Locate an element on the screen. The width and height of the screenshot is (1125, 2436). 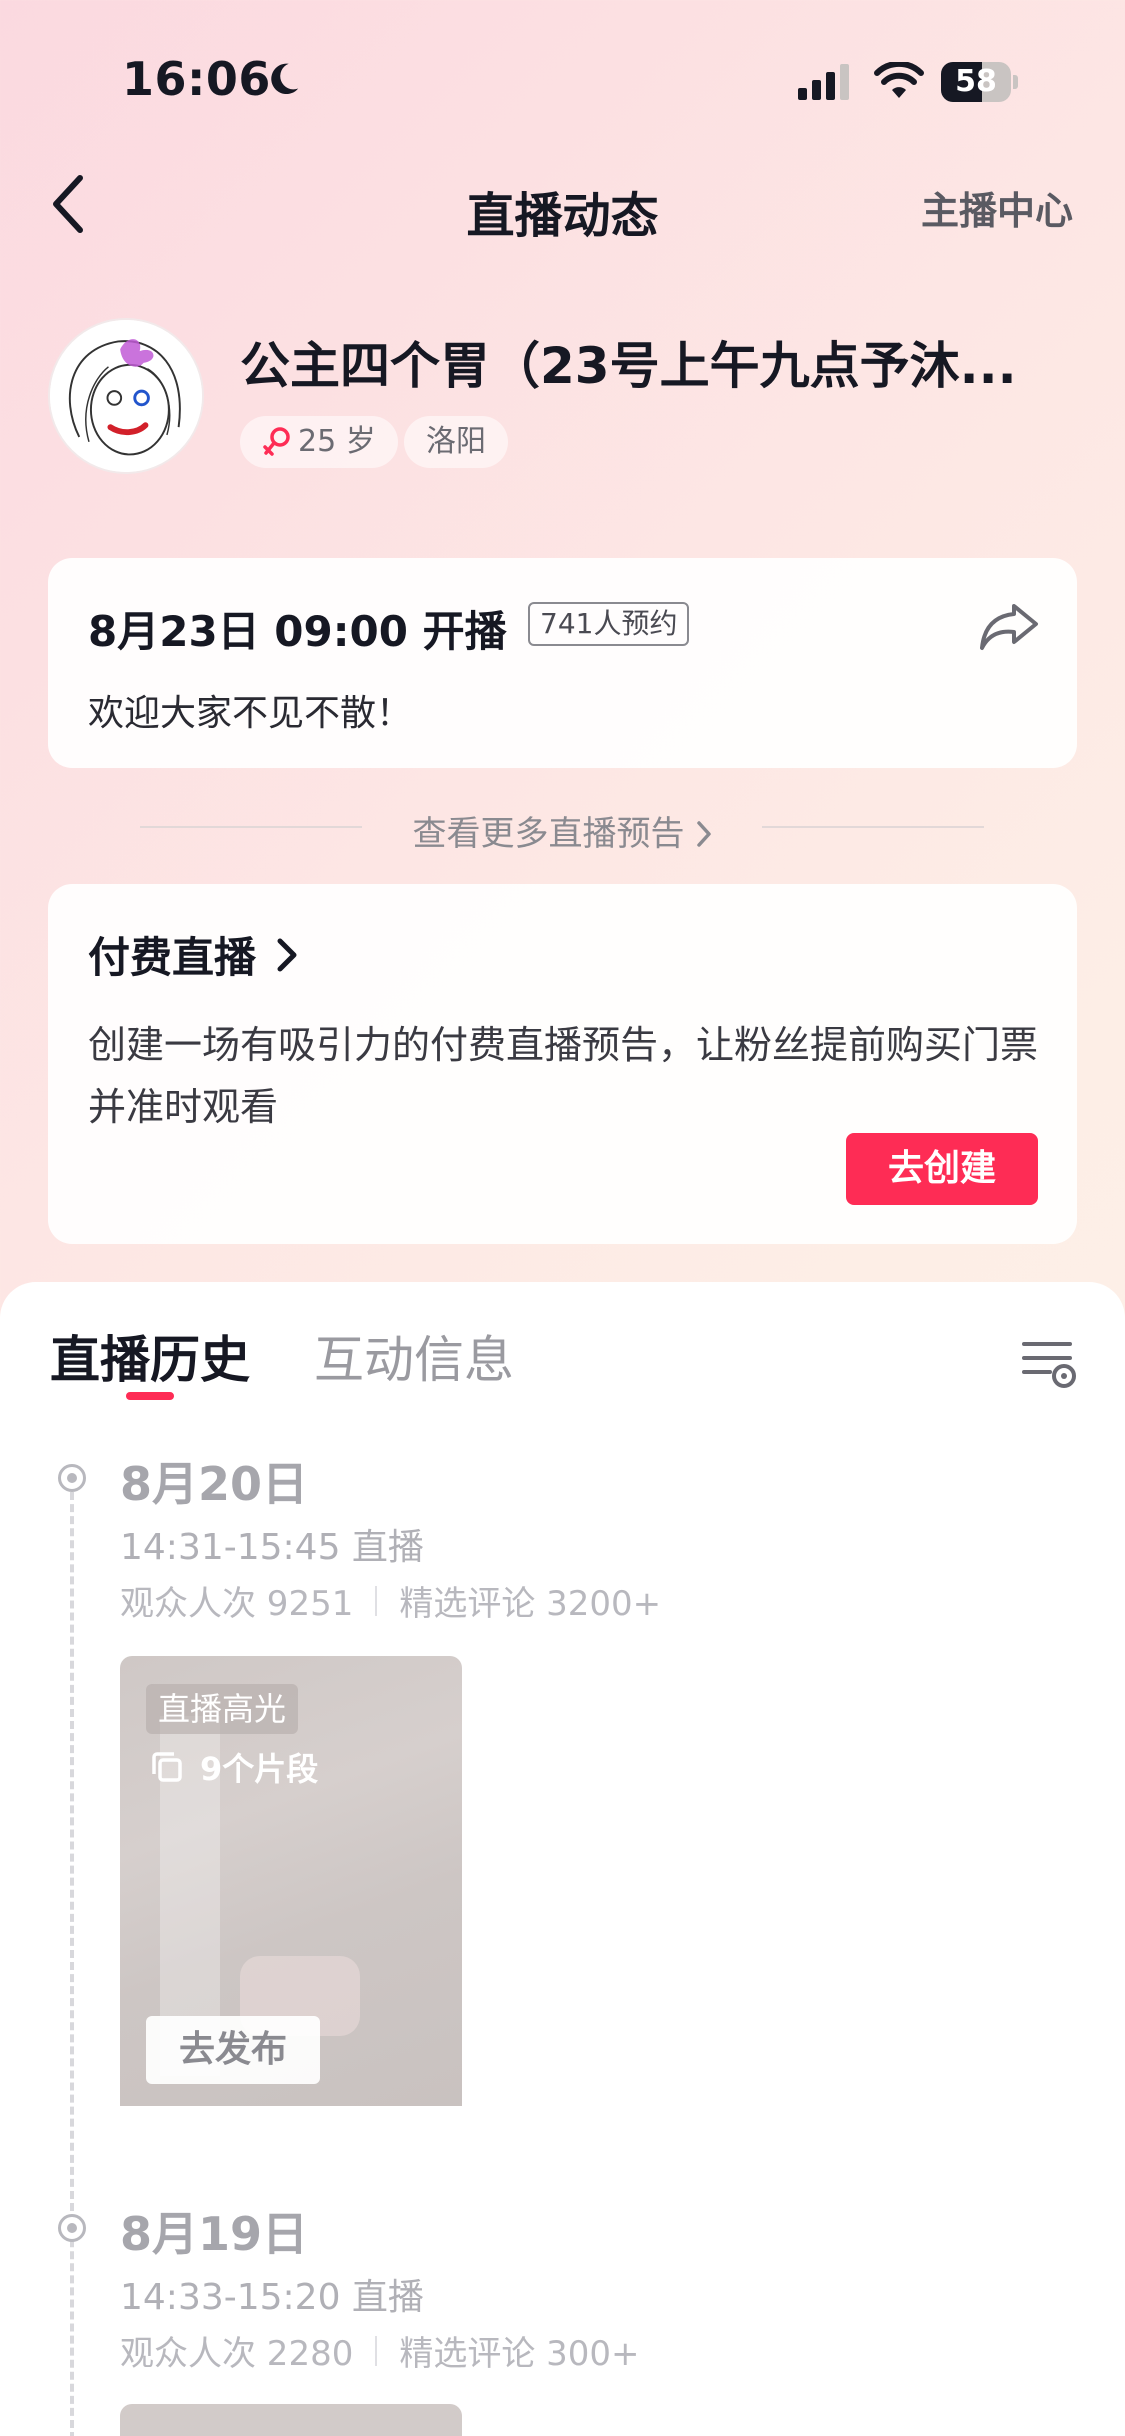
comment-count: 精选评论 300+ is located at coordinates (519, 2354).